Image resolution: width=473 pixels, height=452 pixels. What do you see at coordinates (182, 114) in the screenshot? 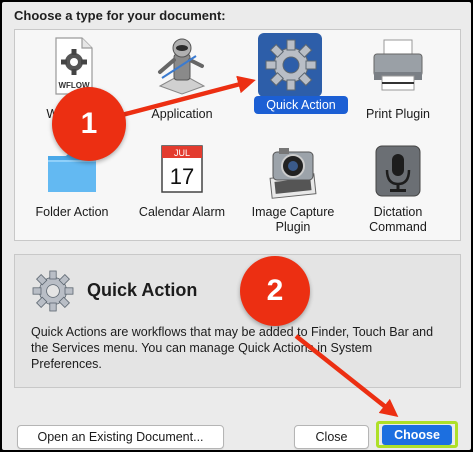
I see `type-label: Application` at bounding box center [182, 114].